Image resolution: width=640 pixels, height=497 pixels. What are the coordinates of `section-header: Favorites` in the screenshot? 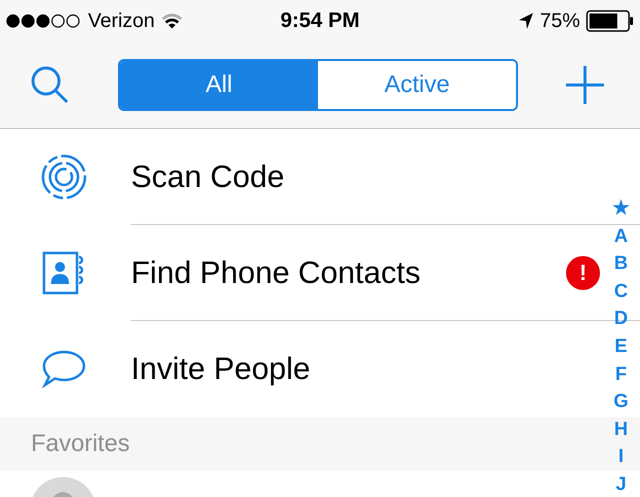 It's located at (80, 444).